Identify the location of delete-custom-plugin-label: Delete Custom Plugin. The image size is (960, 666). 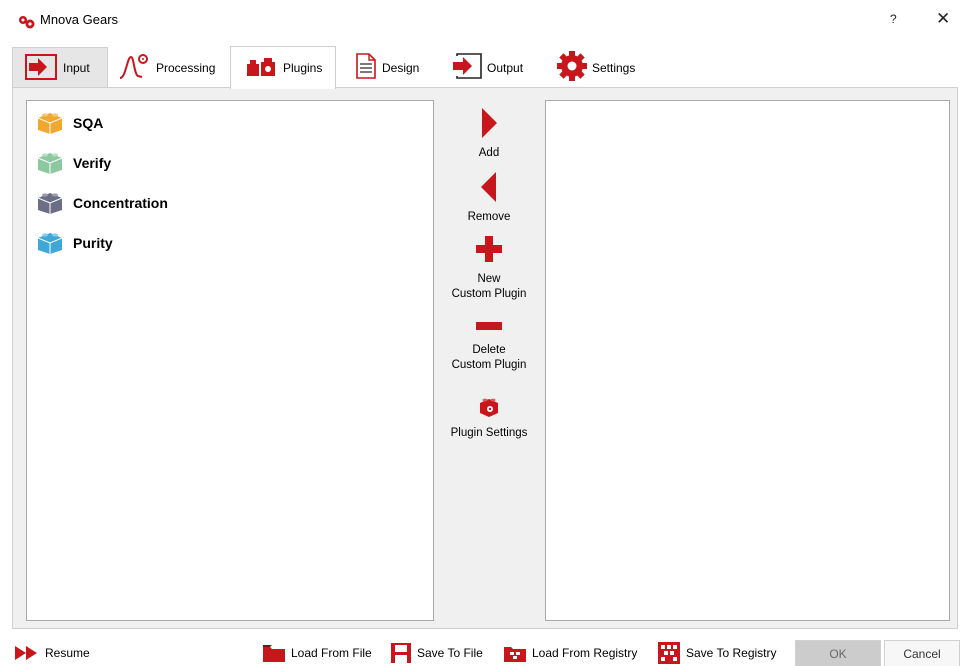
(489, 357).